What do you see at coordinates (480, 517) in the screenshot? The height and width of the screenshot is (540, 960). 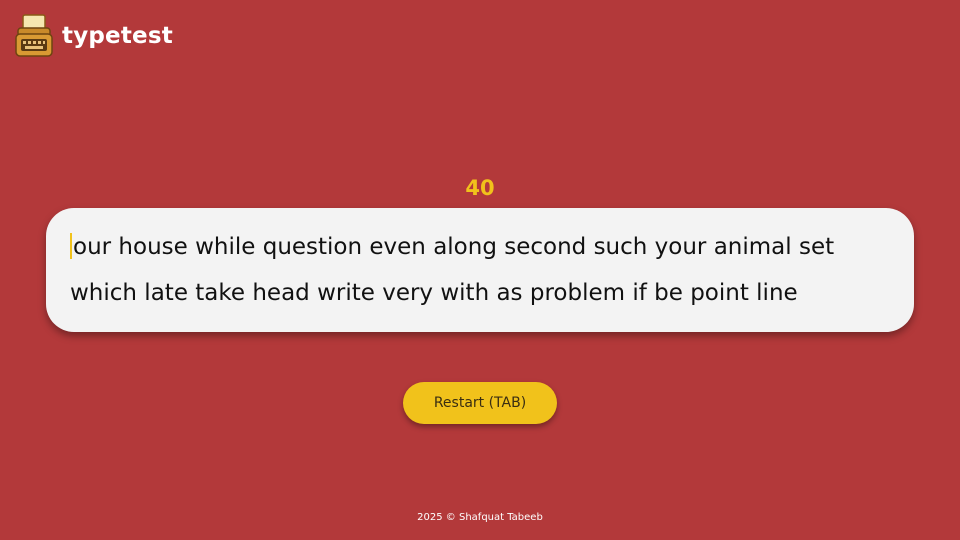 I see `footer-copyright: 2025 © Shafquat Tabeeb` at bounding box center [480, 517].